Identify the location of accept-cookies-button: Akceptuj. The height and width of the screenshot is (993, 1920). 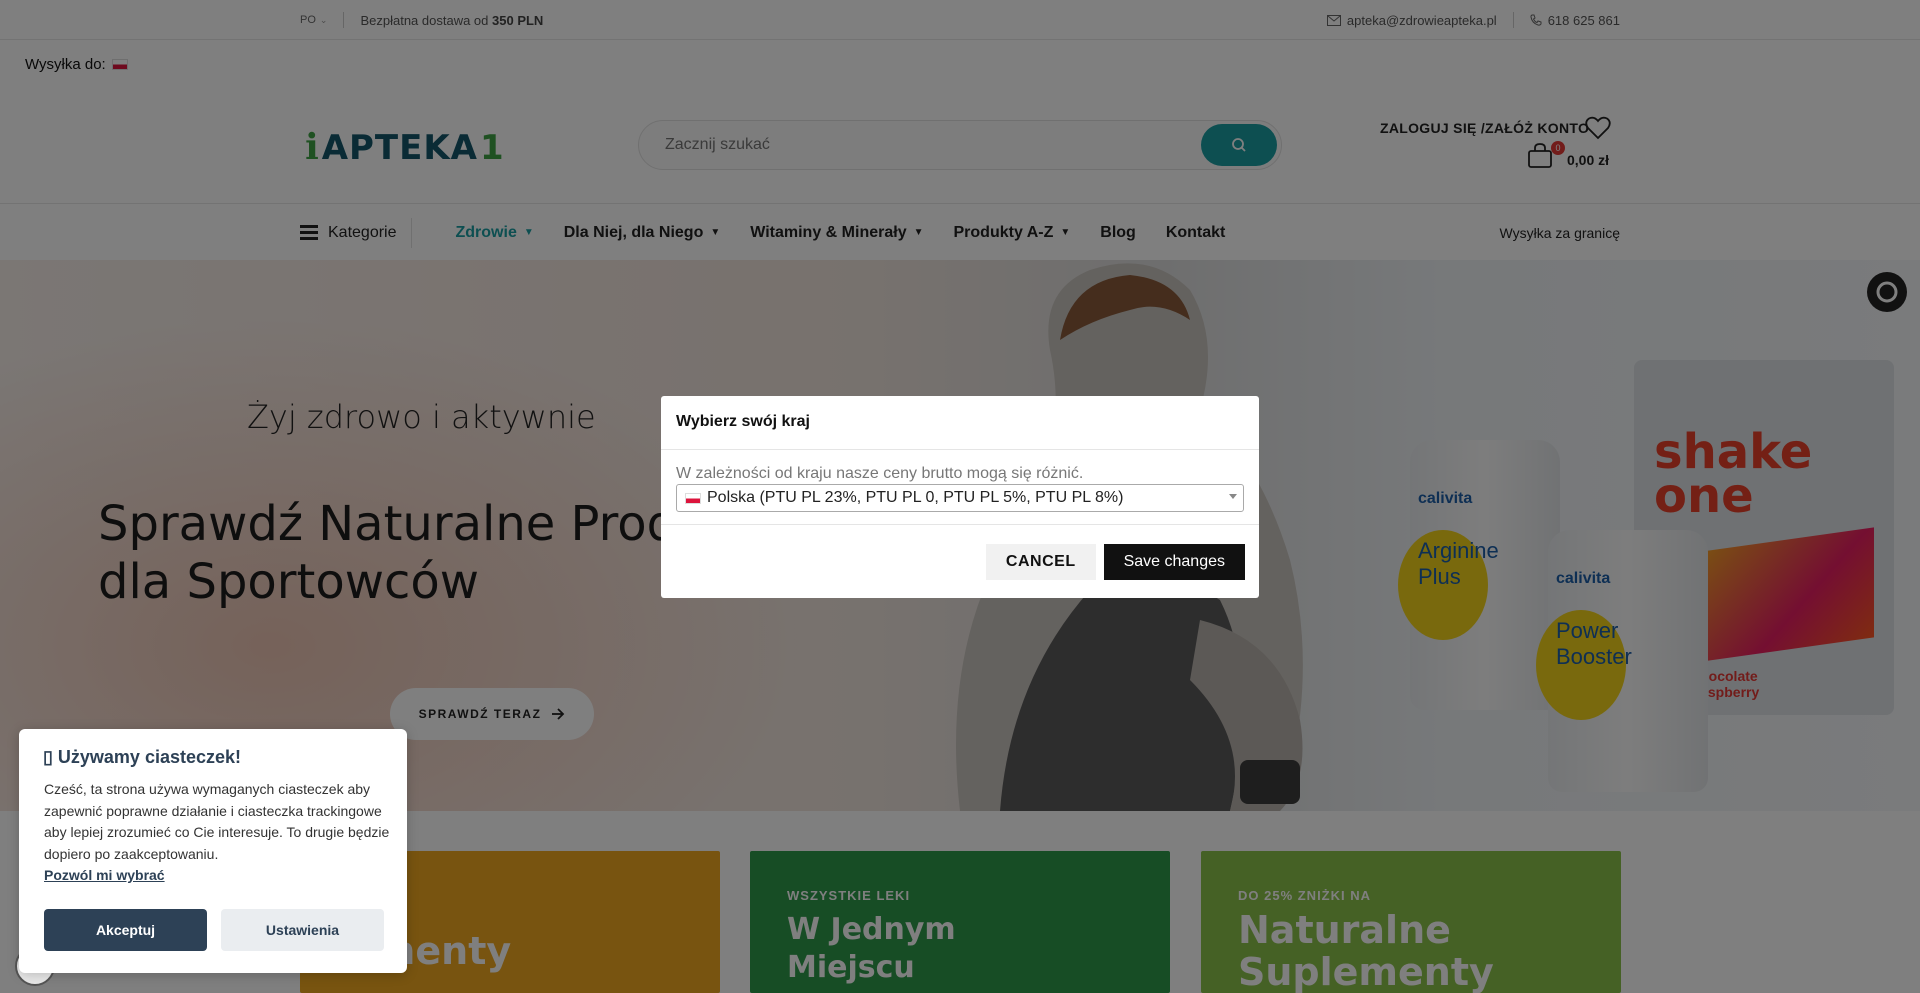
(125, 930).